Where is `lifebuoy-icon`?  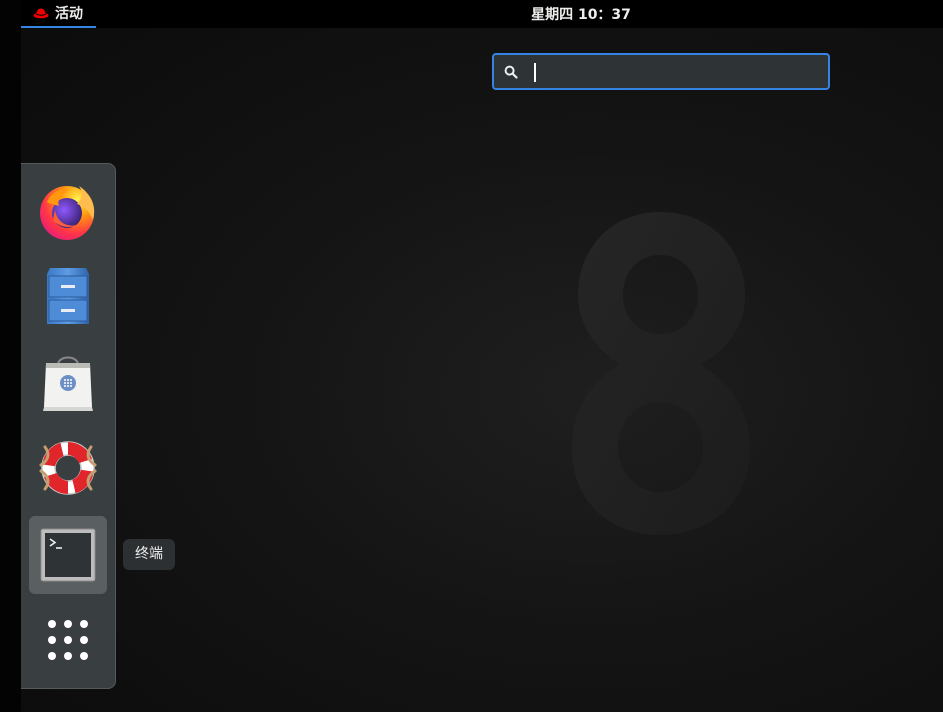
lifebuoy-icon is located at coordinates (68, 468).